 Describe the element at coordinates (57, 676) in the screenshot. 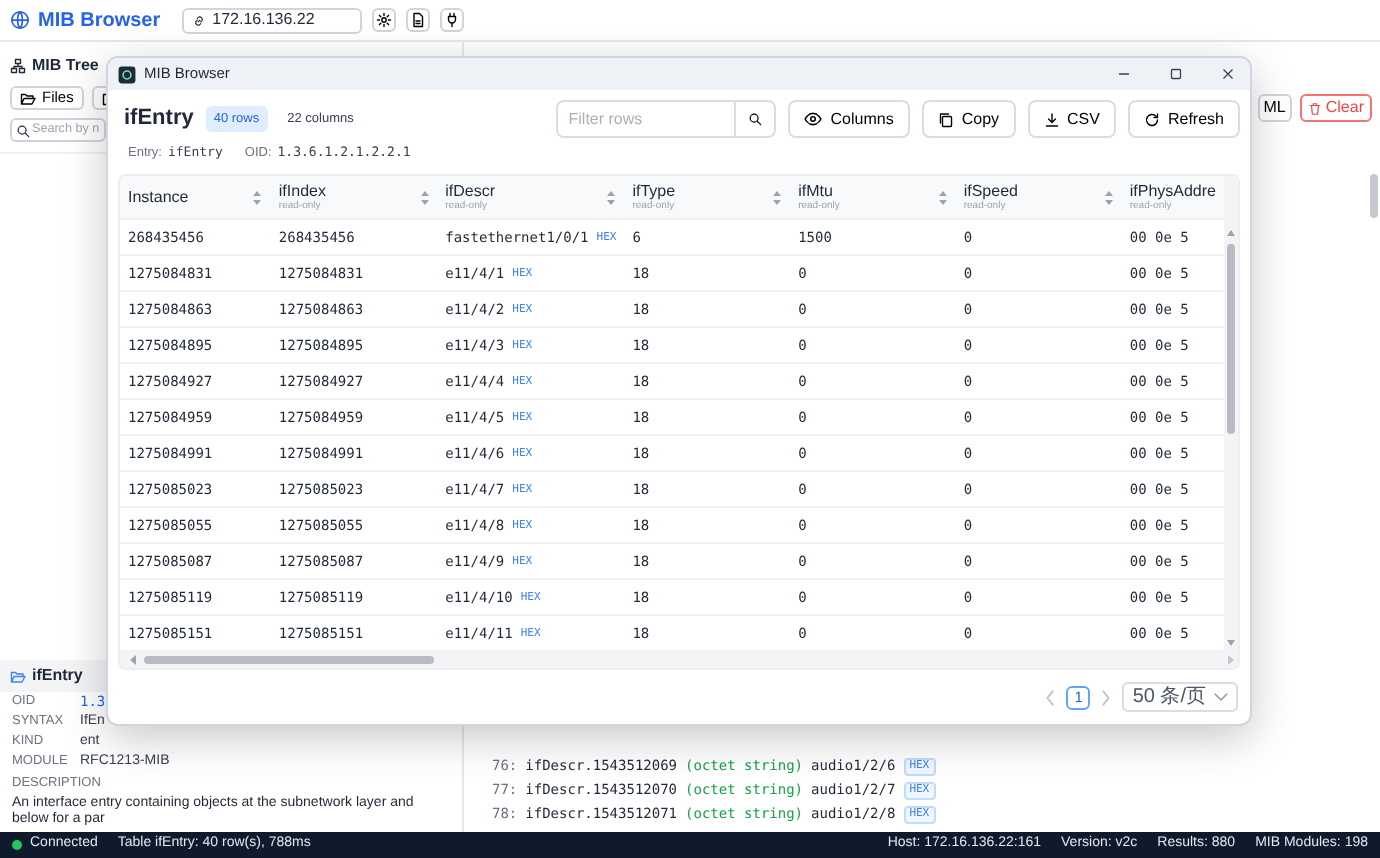

I see `details-title: ifEntry` at that location.